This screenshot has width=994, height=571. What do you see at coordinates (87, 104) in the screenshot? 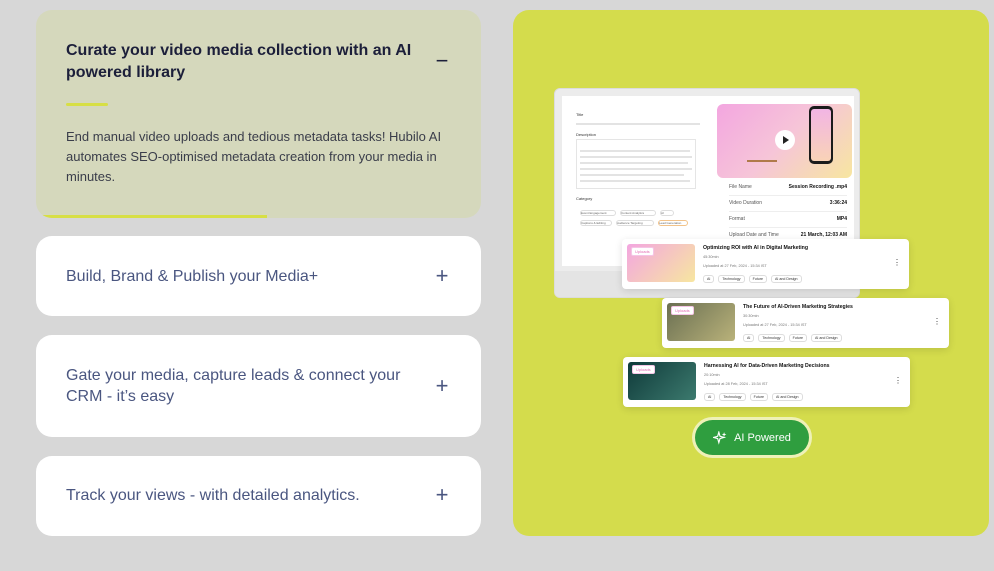
I see `accent-divider` at bounding box center [87, 104].